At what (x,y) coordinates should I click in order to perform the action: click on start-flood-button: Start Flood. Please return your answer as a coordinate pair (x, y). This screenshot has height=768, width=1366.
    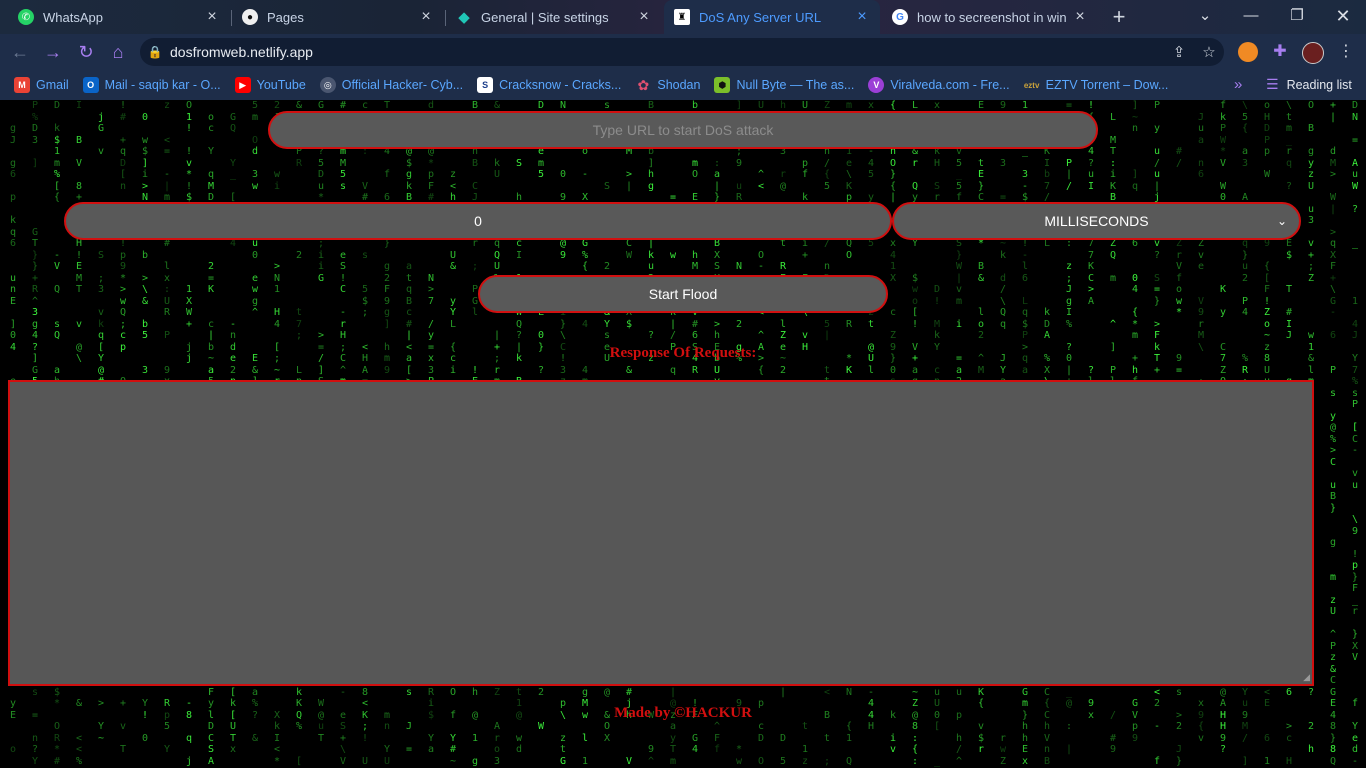
    Looking at the image, I should click on (683, 294).